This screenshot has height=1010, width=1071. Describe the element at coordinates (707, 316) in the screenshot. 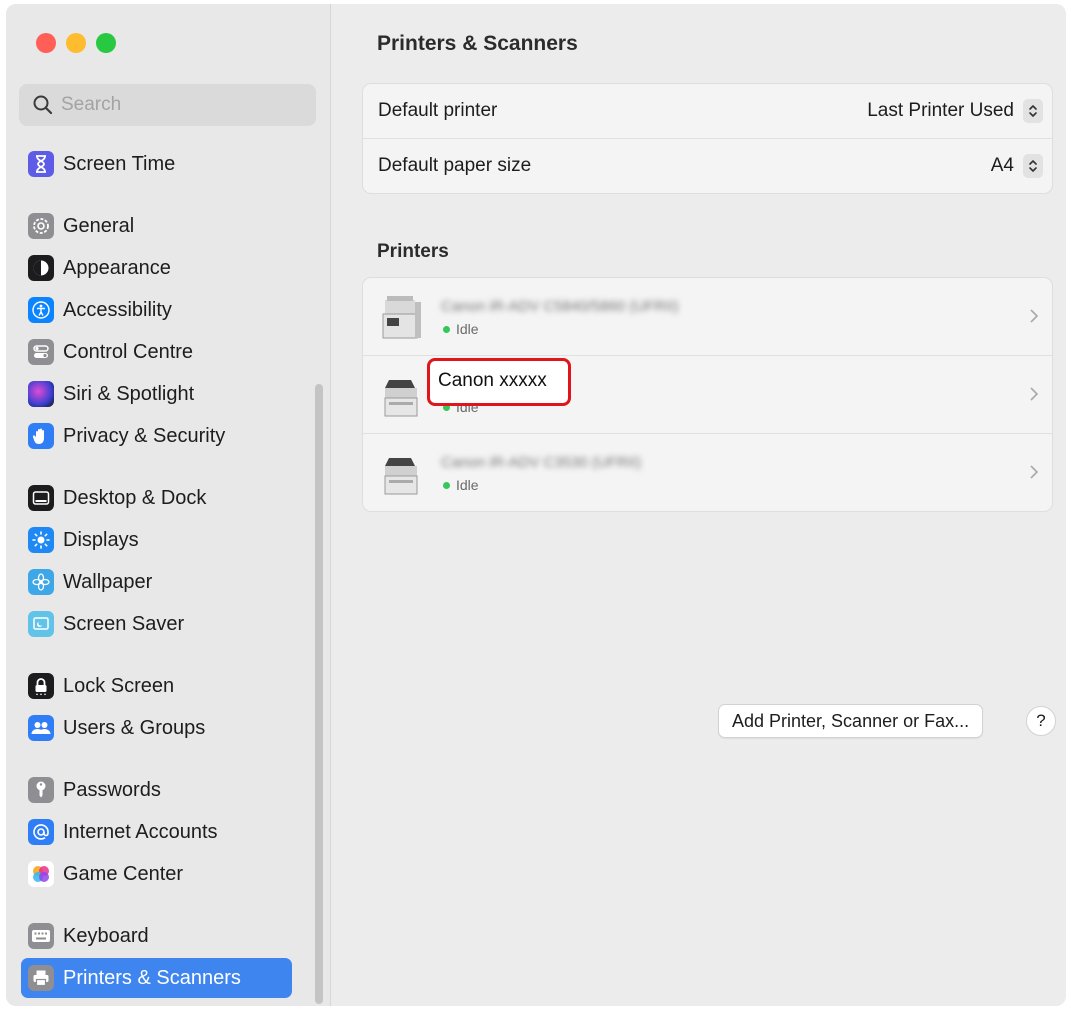

I see `printer-row: Canon iR-ADV C5840/5860 (UFRII) Idle` at that location.